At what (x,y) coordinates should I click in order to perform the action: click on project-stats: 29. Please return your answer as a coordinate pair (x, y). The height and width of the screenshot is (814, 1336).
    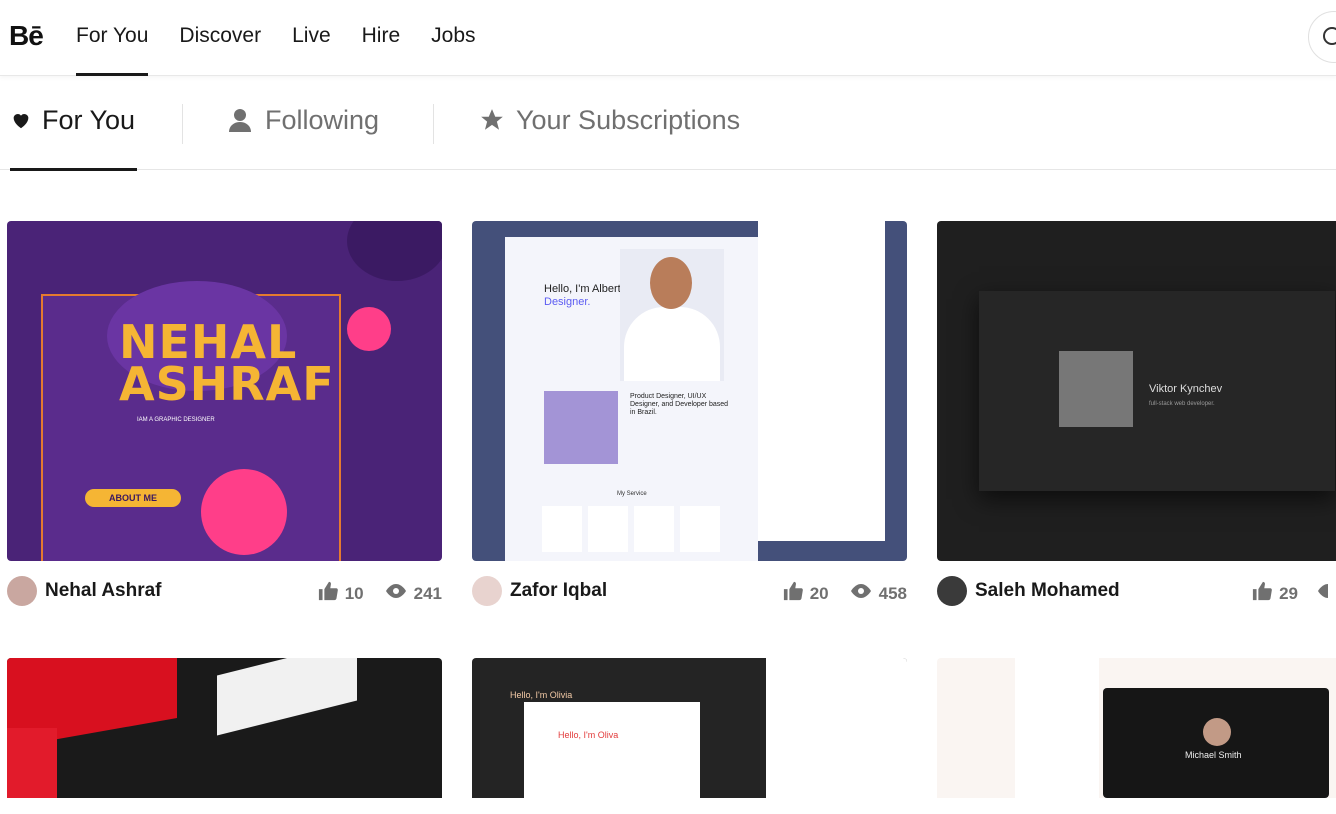
    Looking at the image, I should click on (1293, 593).